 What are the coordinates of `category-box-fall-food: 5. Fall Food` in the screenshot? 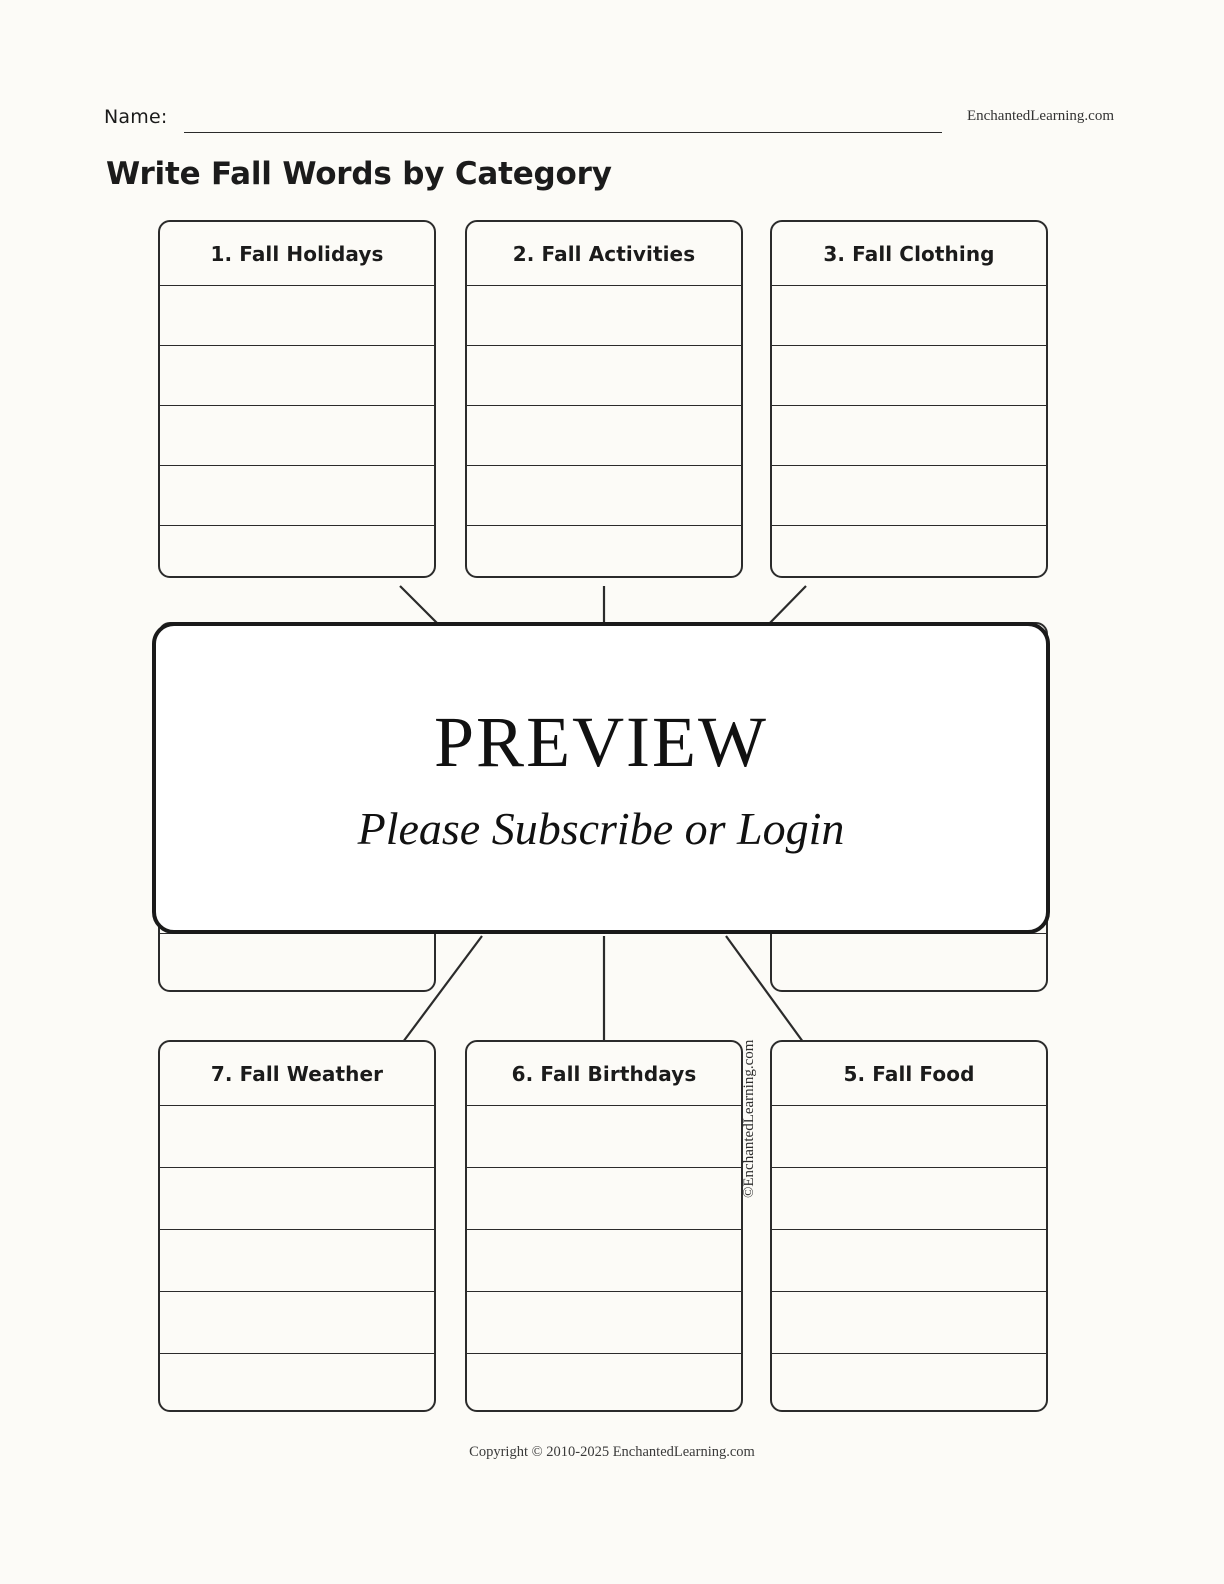 It's located at (909, 1226).